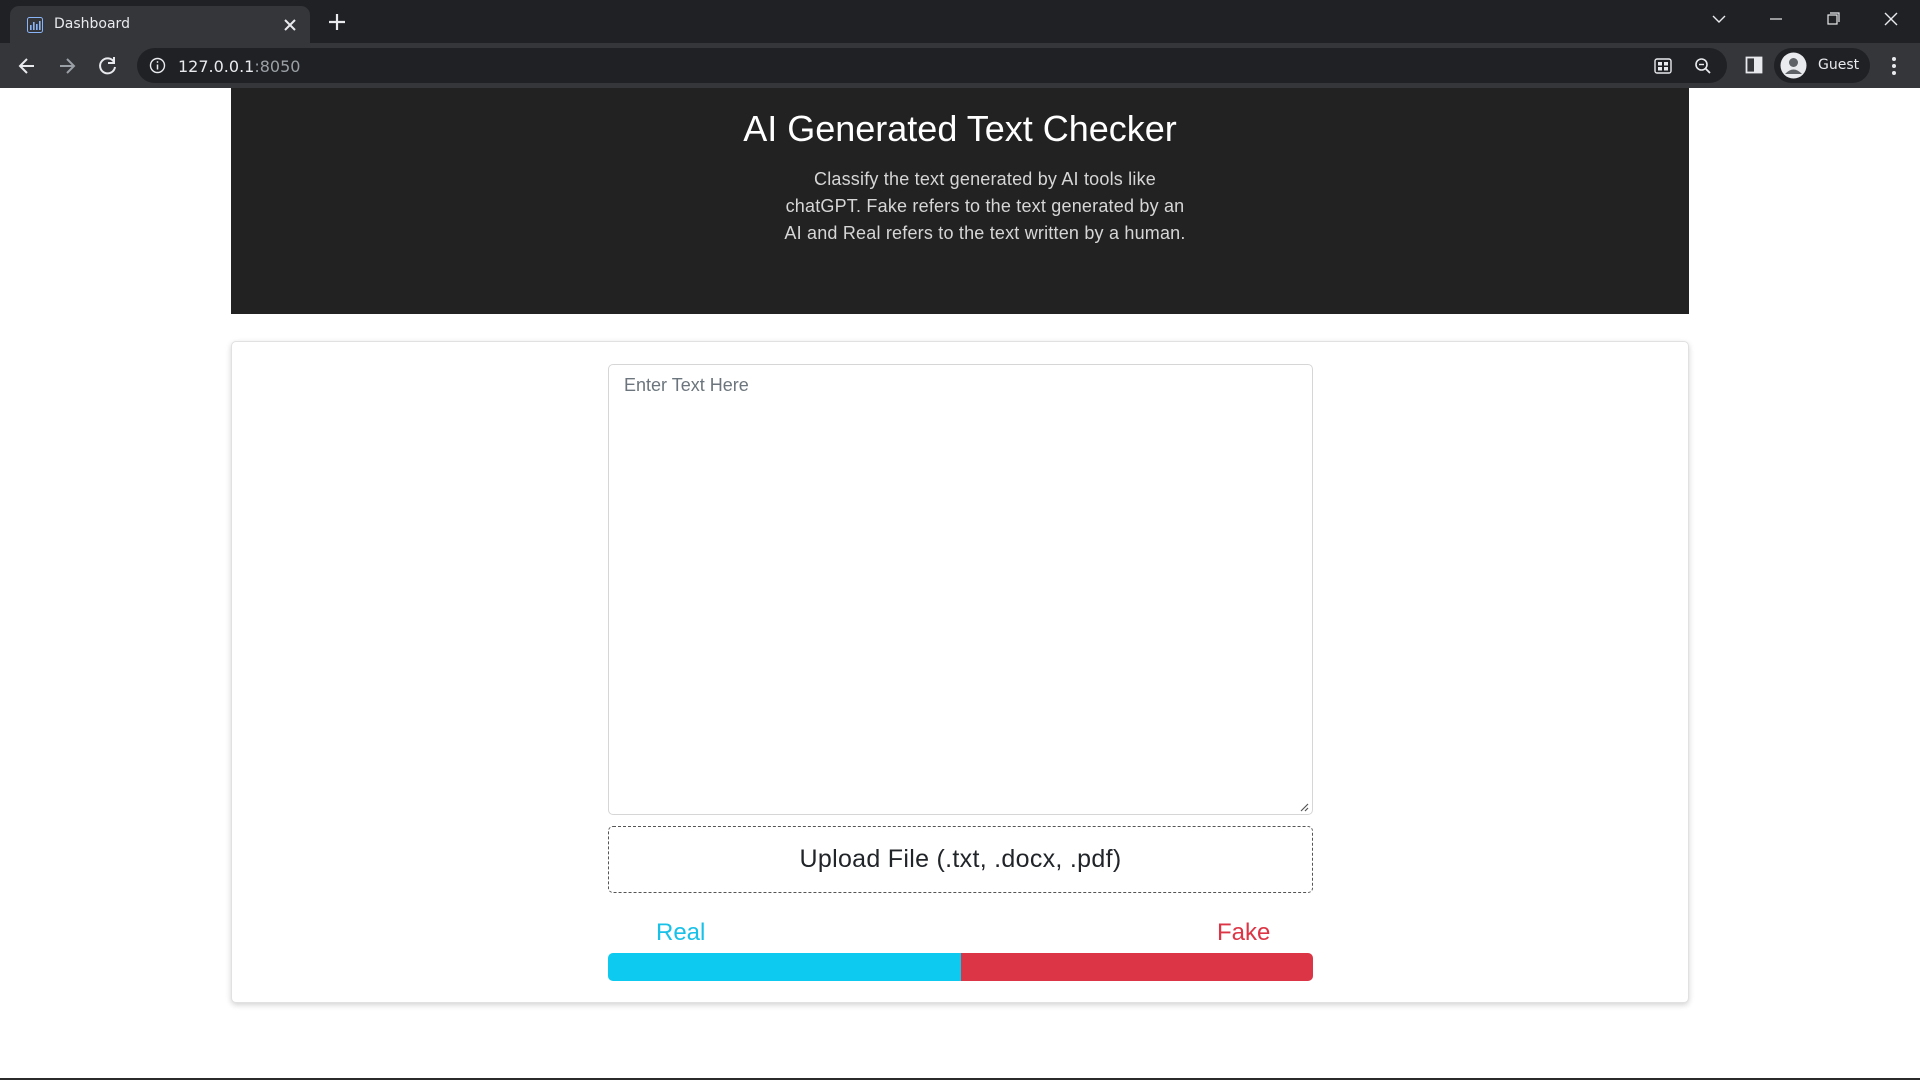  Describe the element at coordinates (160, 24) in the screenshot. I see `browser-tab-dashboard: Dashboard` at that location.